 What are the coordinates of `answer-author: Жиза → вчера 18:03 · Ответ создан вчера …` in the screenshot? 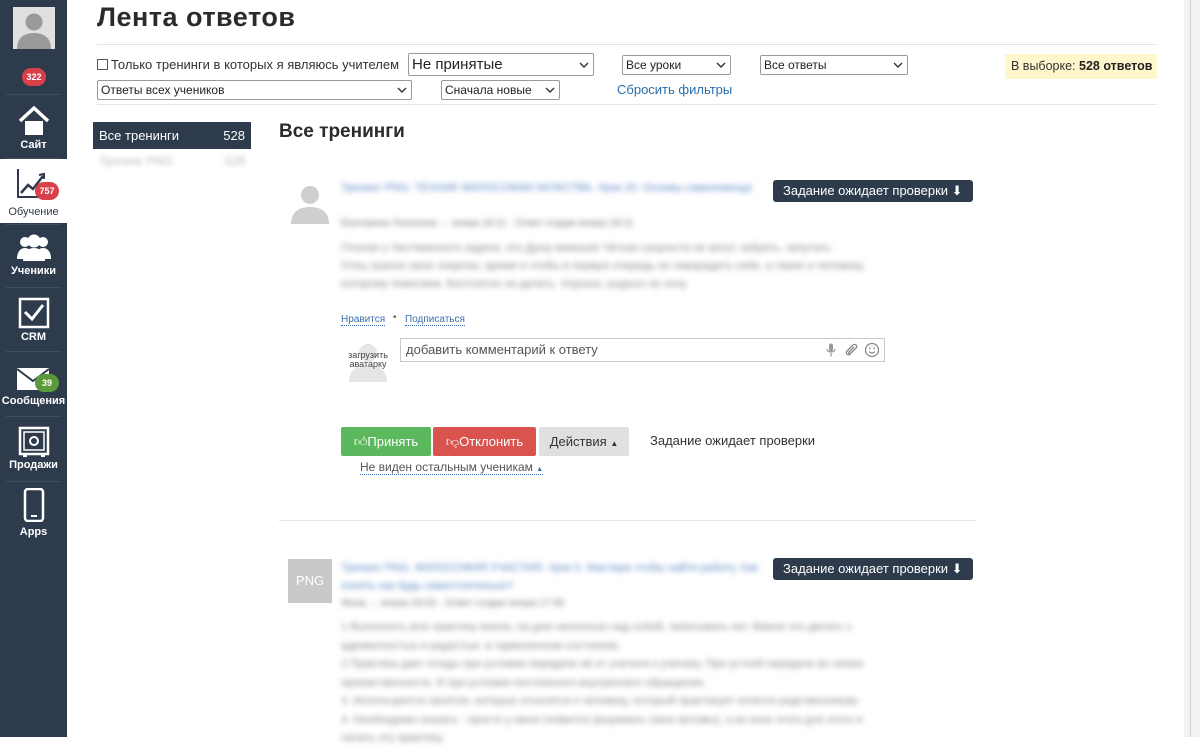 It's located at (453, 603).